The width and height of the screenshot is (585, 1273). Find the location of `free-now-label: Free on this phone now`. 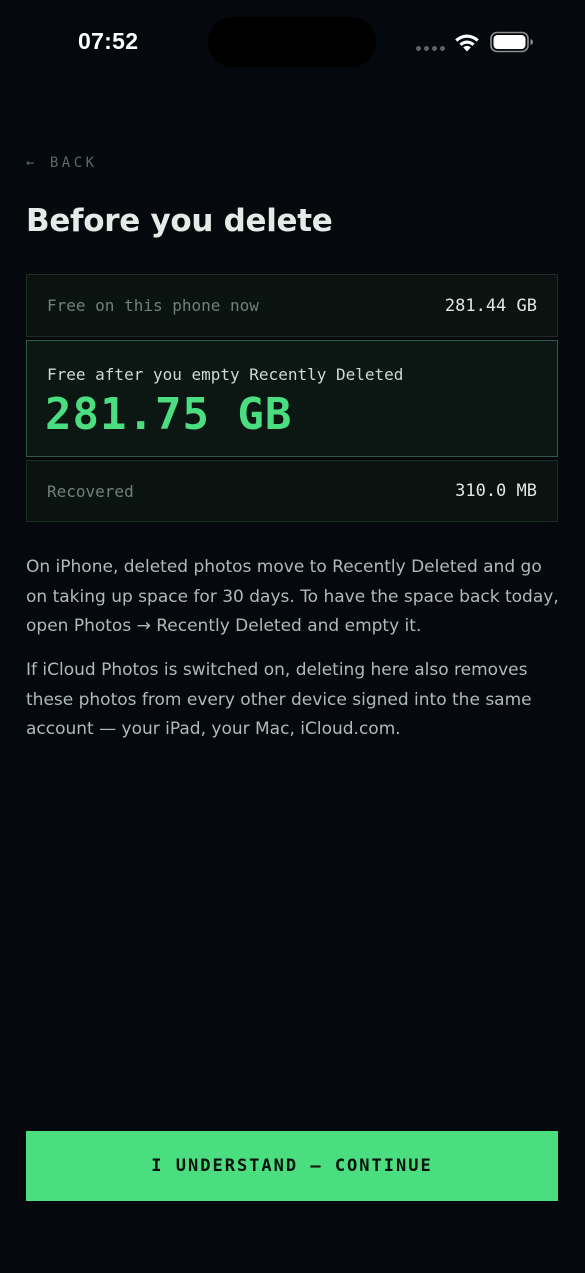

free-now-label: Free on this phone now is located at coordinates (153, 305).